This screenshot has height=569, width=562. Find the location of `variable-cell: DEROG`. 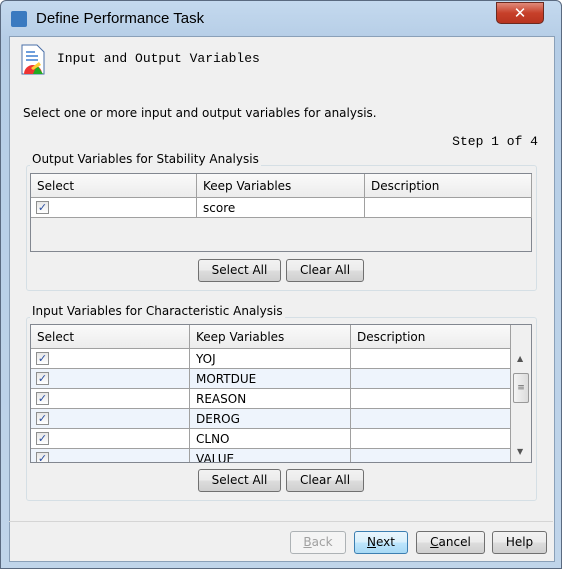

variable-cell: DEROG is located at coordinates (270, 419).